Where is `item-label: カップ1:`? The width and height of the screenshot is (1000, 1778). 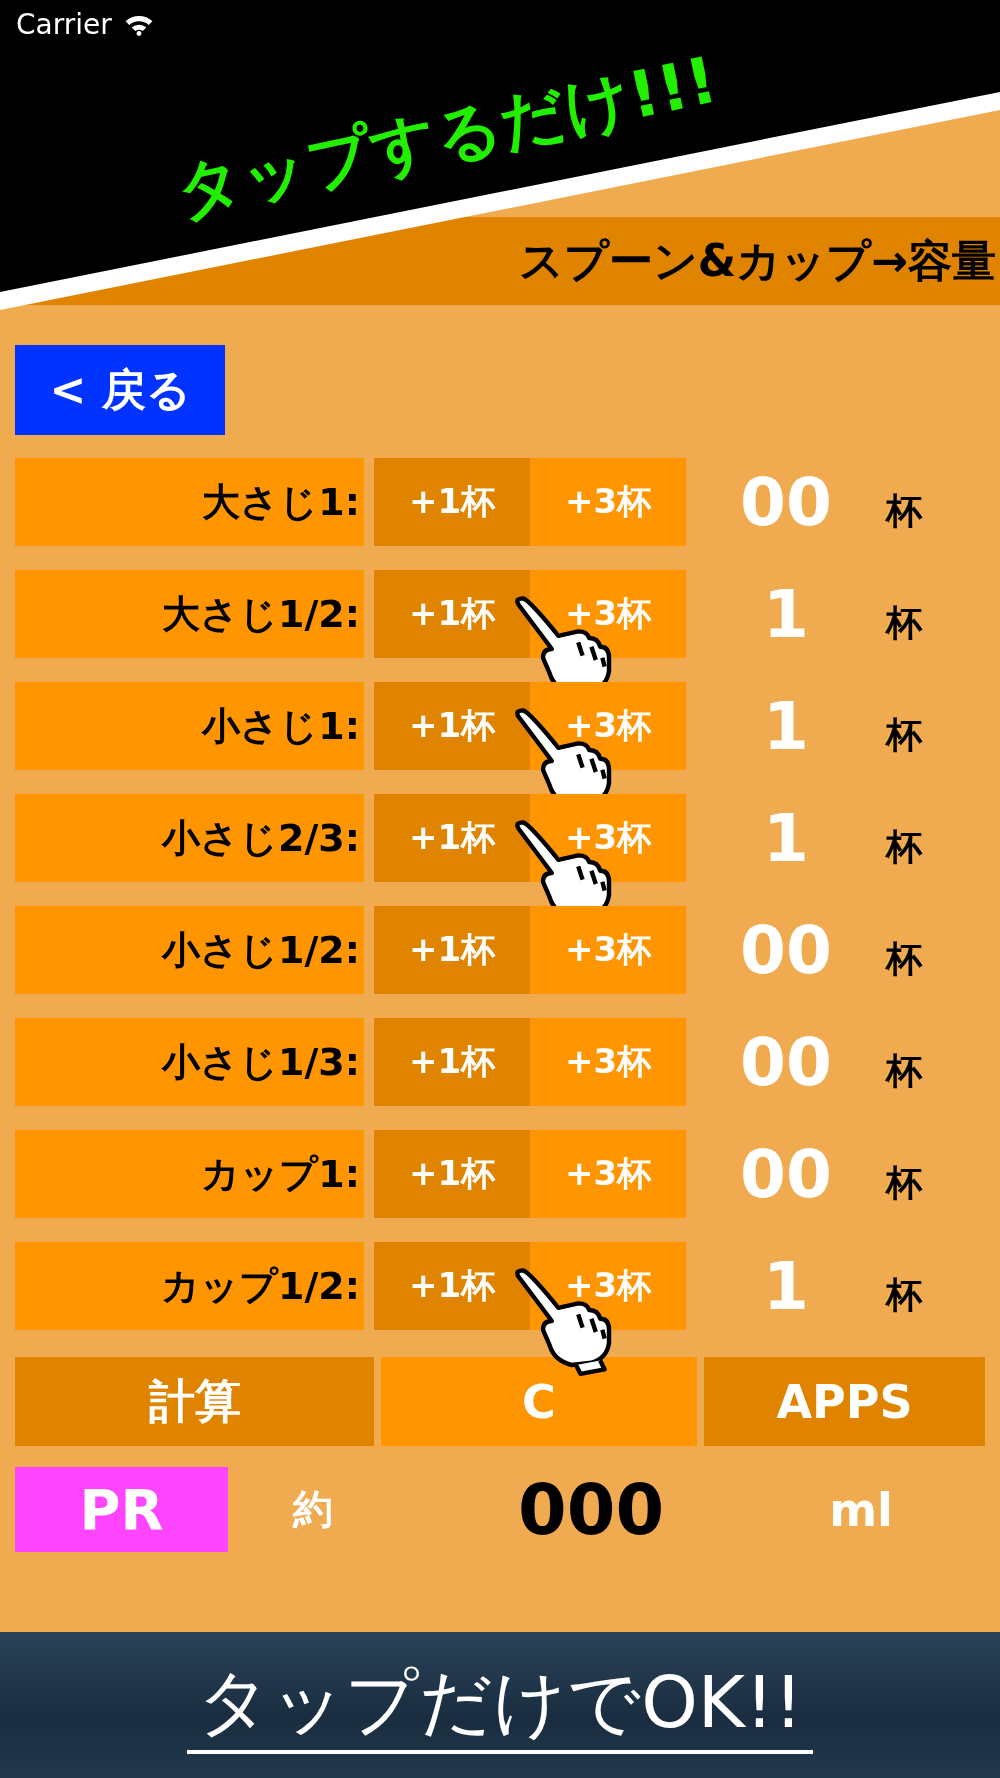
item-label: カップ1: is located at coordinates (189, 1174).